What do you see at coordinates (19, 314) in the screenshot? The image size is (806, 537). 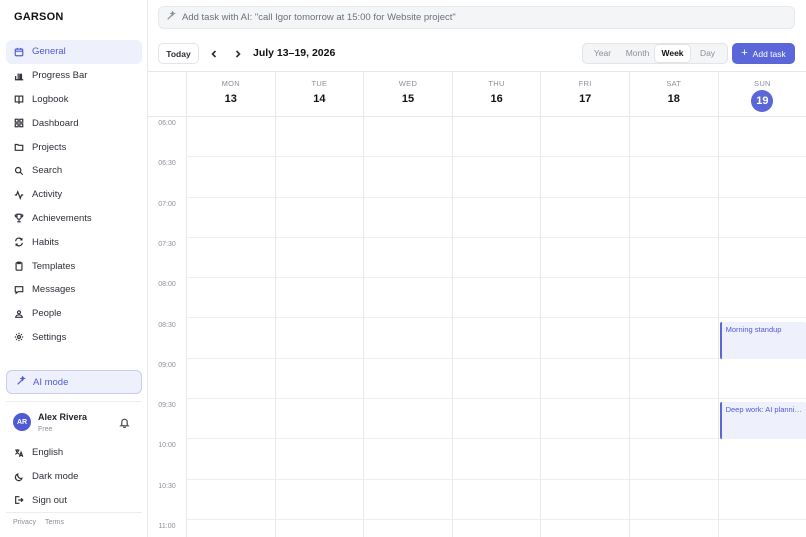 I see `people-icon` at bounding box center [19, 314].